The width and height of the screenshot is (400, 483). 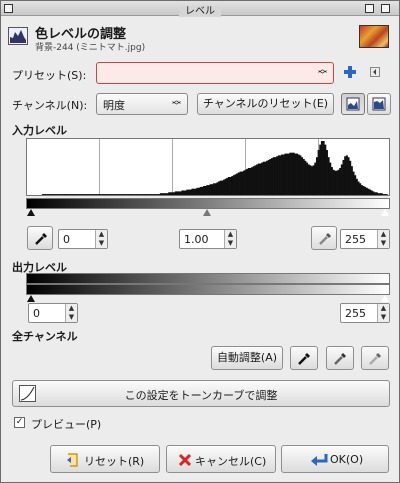 I want to click on output-low-value: 0, so click(x=36, y=313).